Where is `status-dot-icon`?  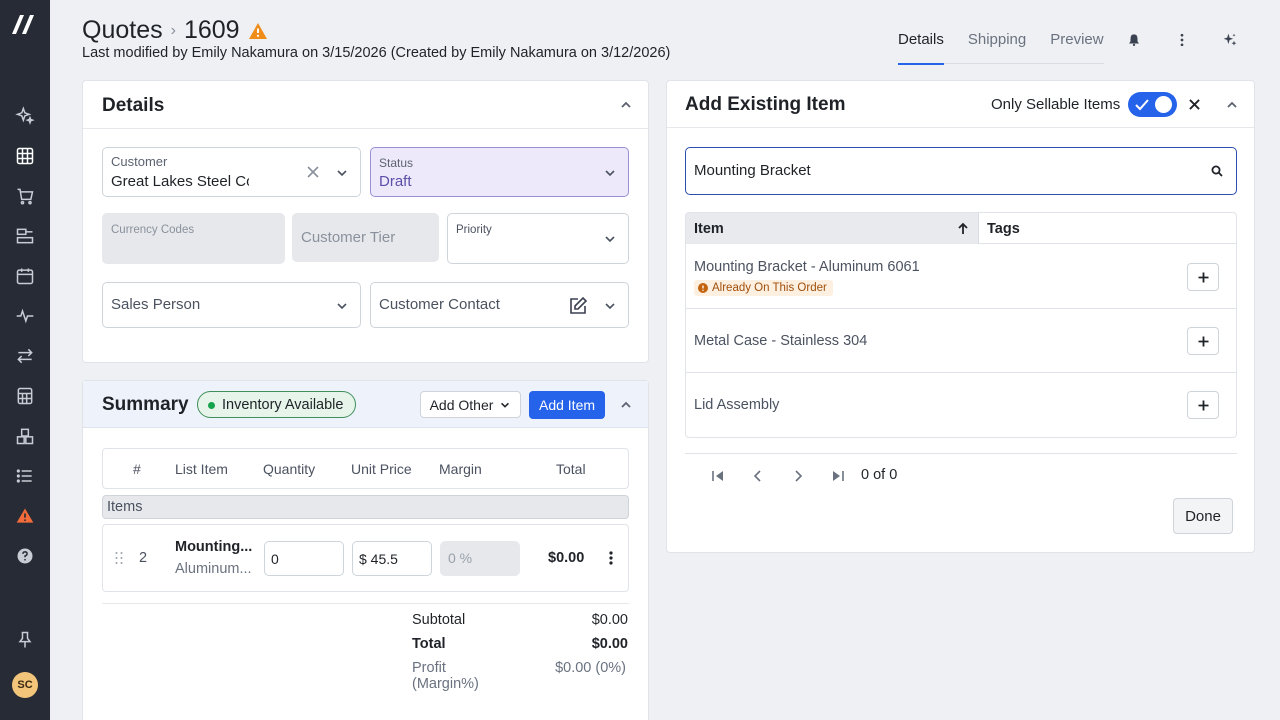
status-dot-icon is located at coordinates (211, 405).